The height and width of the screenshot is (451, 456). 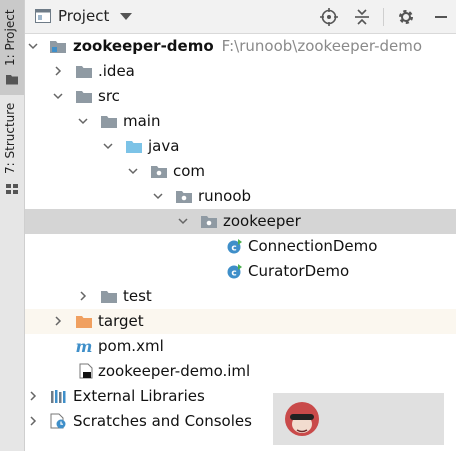 What do you see at coordinates (383, 17) in the screenshot?
I see `header-divider` at bounding box center [383, 17].